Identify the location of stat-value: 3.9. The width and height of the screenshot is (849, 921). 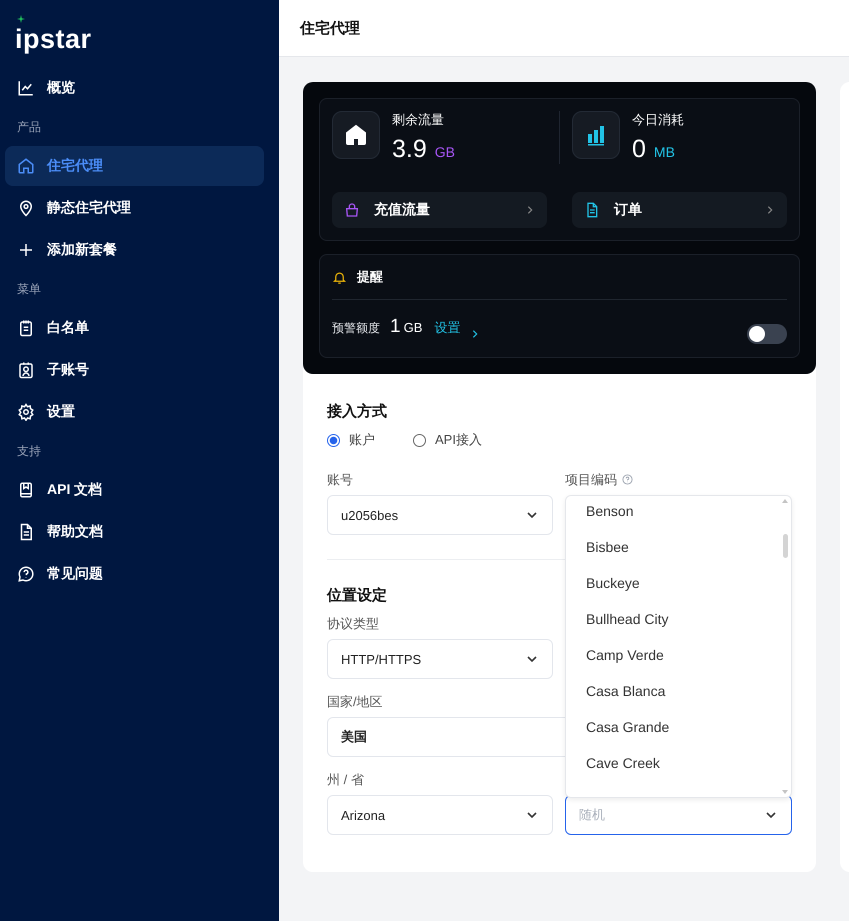
(409, 149).